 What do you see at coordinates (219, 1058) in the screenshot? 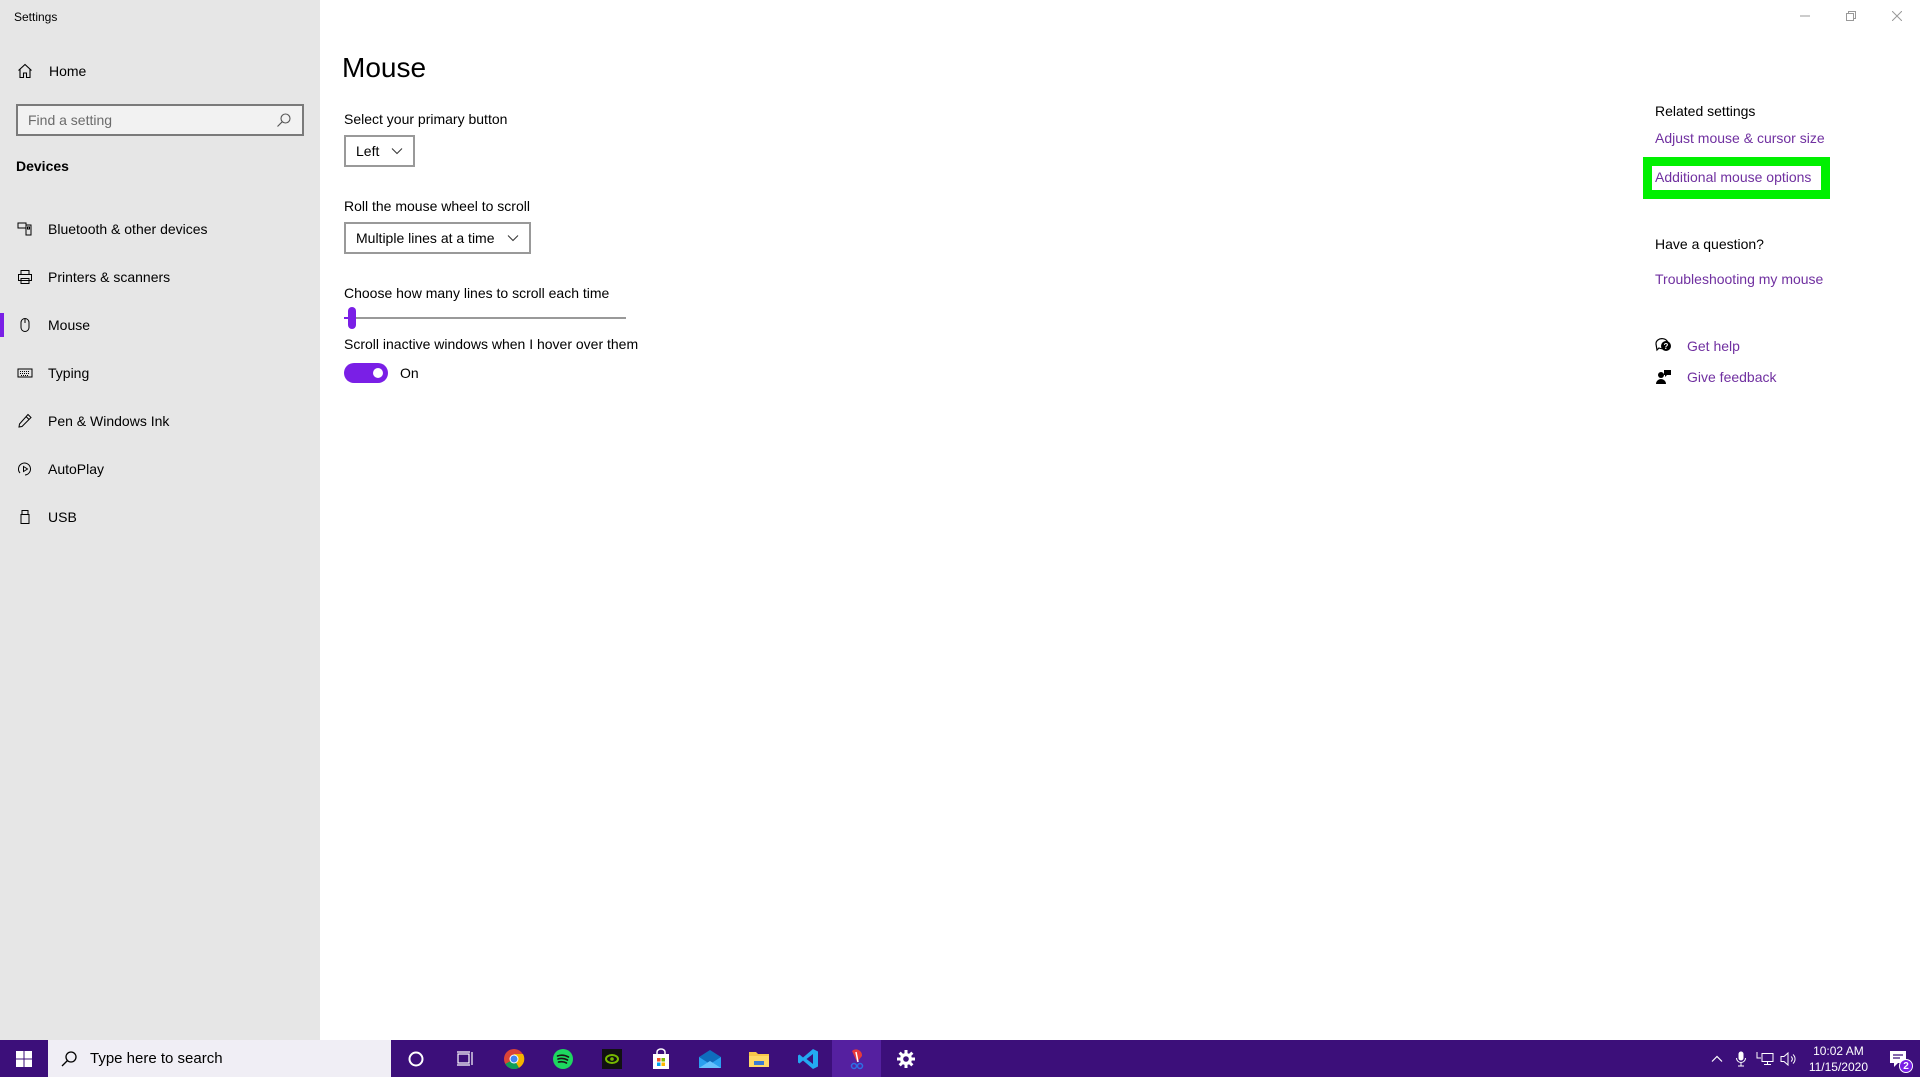
I see `taskbar-search: Type here to search` at bounding box center [219, 1058].